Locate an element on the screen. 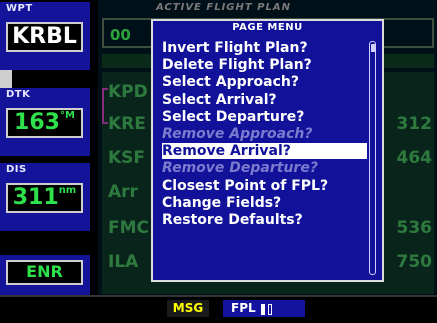  menu-item-invert-flight-plan: Invert Flight Plan? is located at coordinates (264, 48).